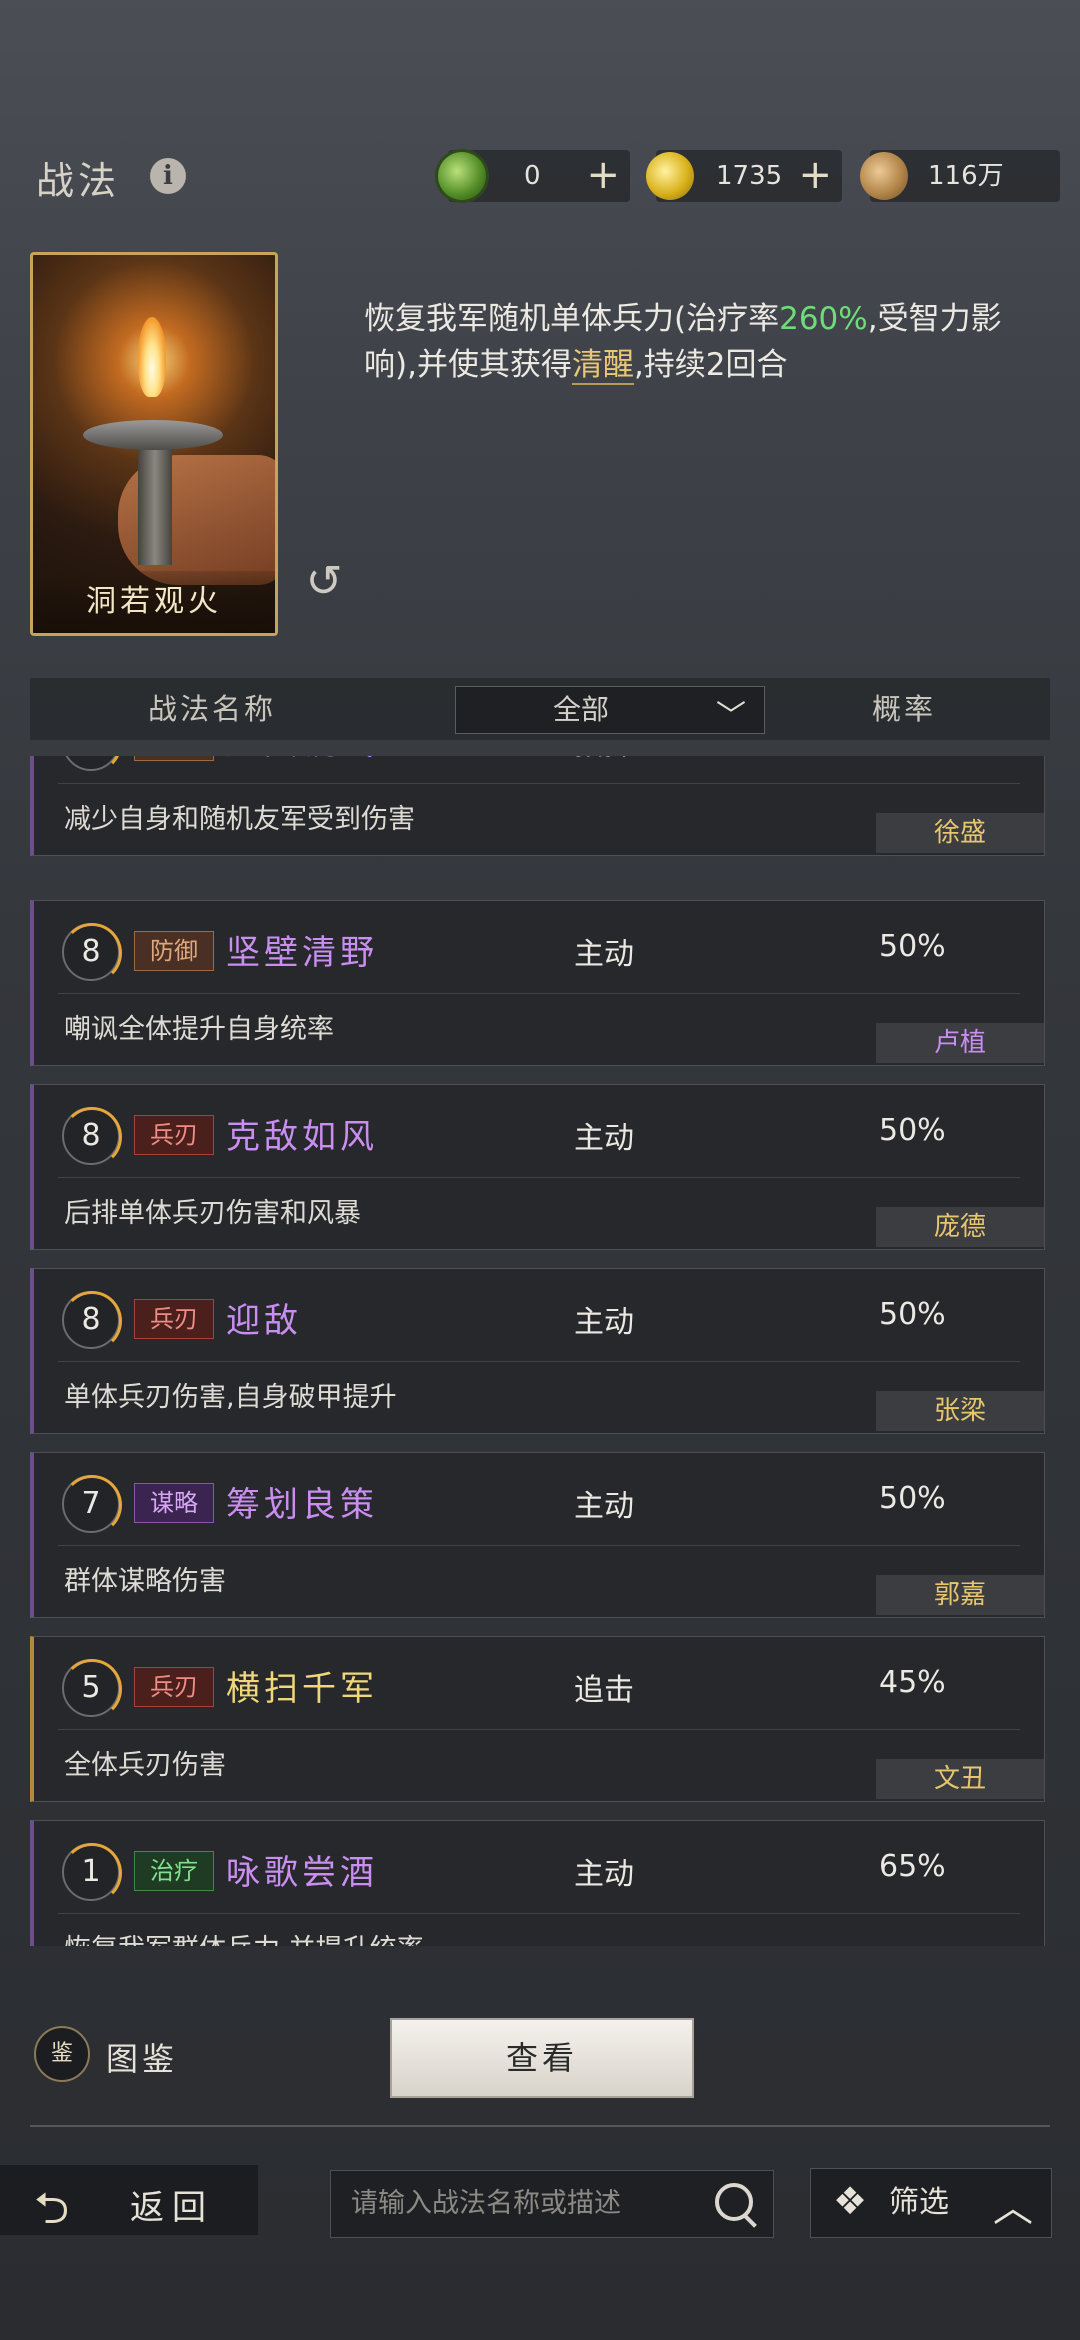 The width and height of the screenshot is (1080, 2340). What do you see at coordinates (966, 176) in the screenshot?
I see `copper-value: 116万` at bounding box center [966, 176].